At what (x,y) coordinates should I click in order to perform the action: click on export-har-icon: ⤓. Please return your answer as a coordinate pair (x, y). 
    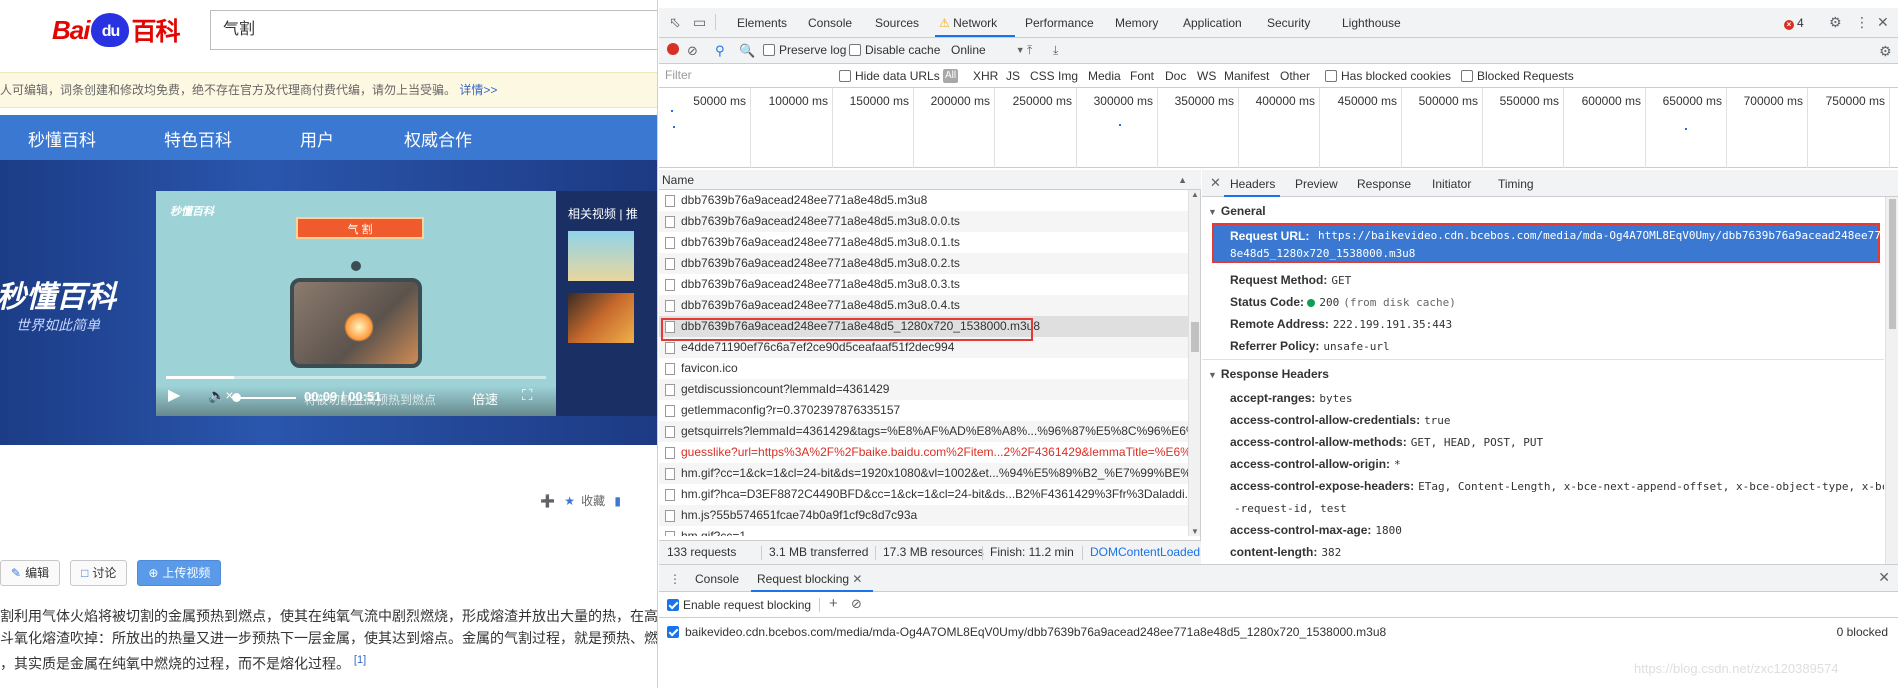
    Looking at the image, I should click on (1055, 50).